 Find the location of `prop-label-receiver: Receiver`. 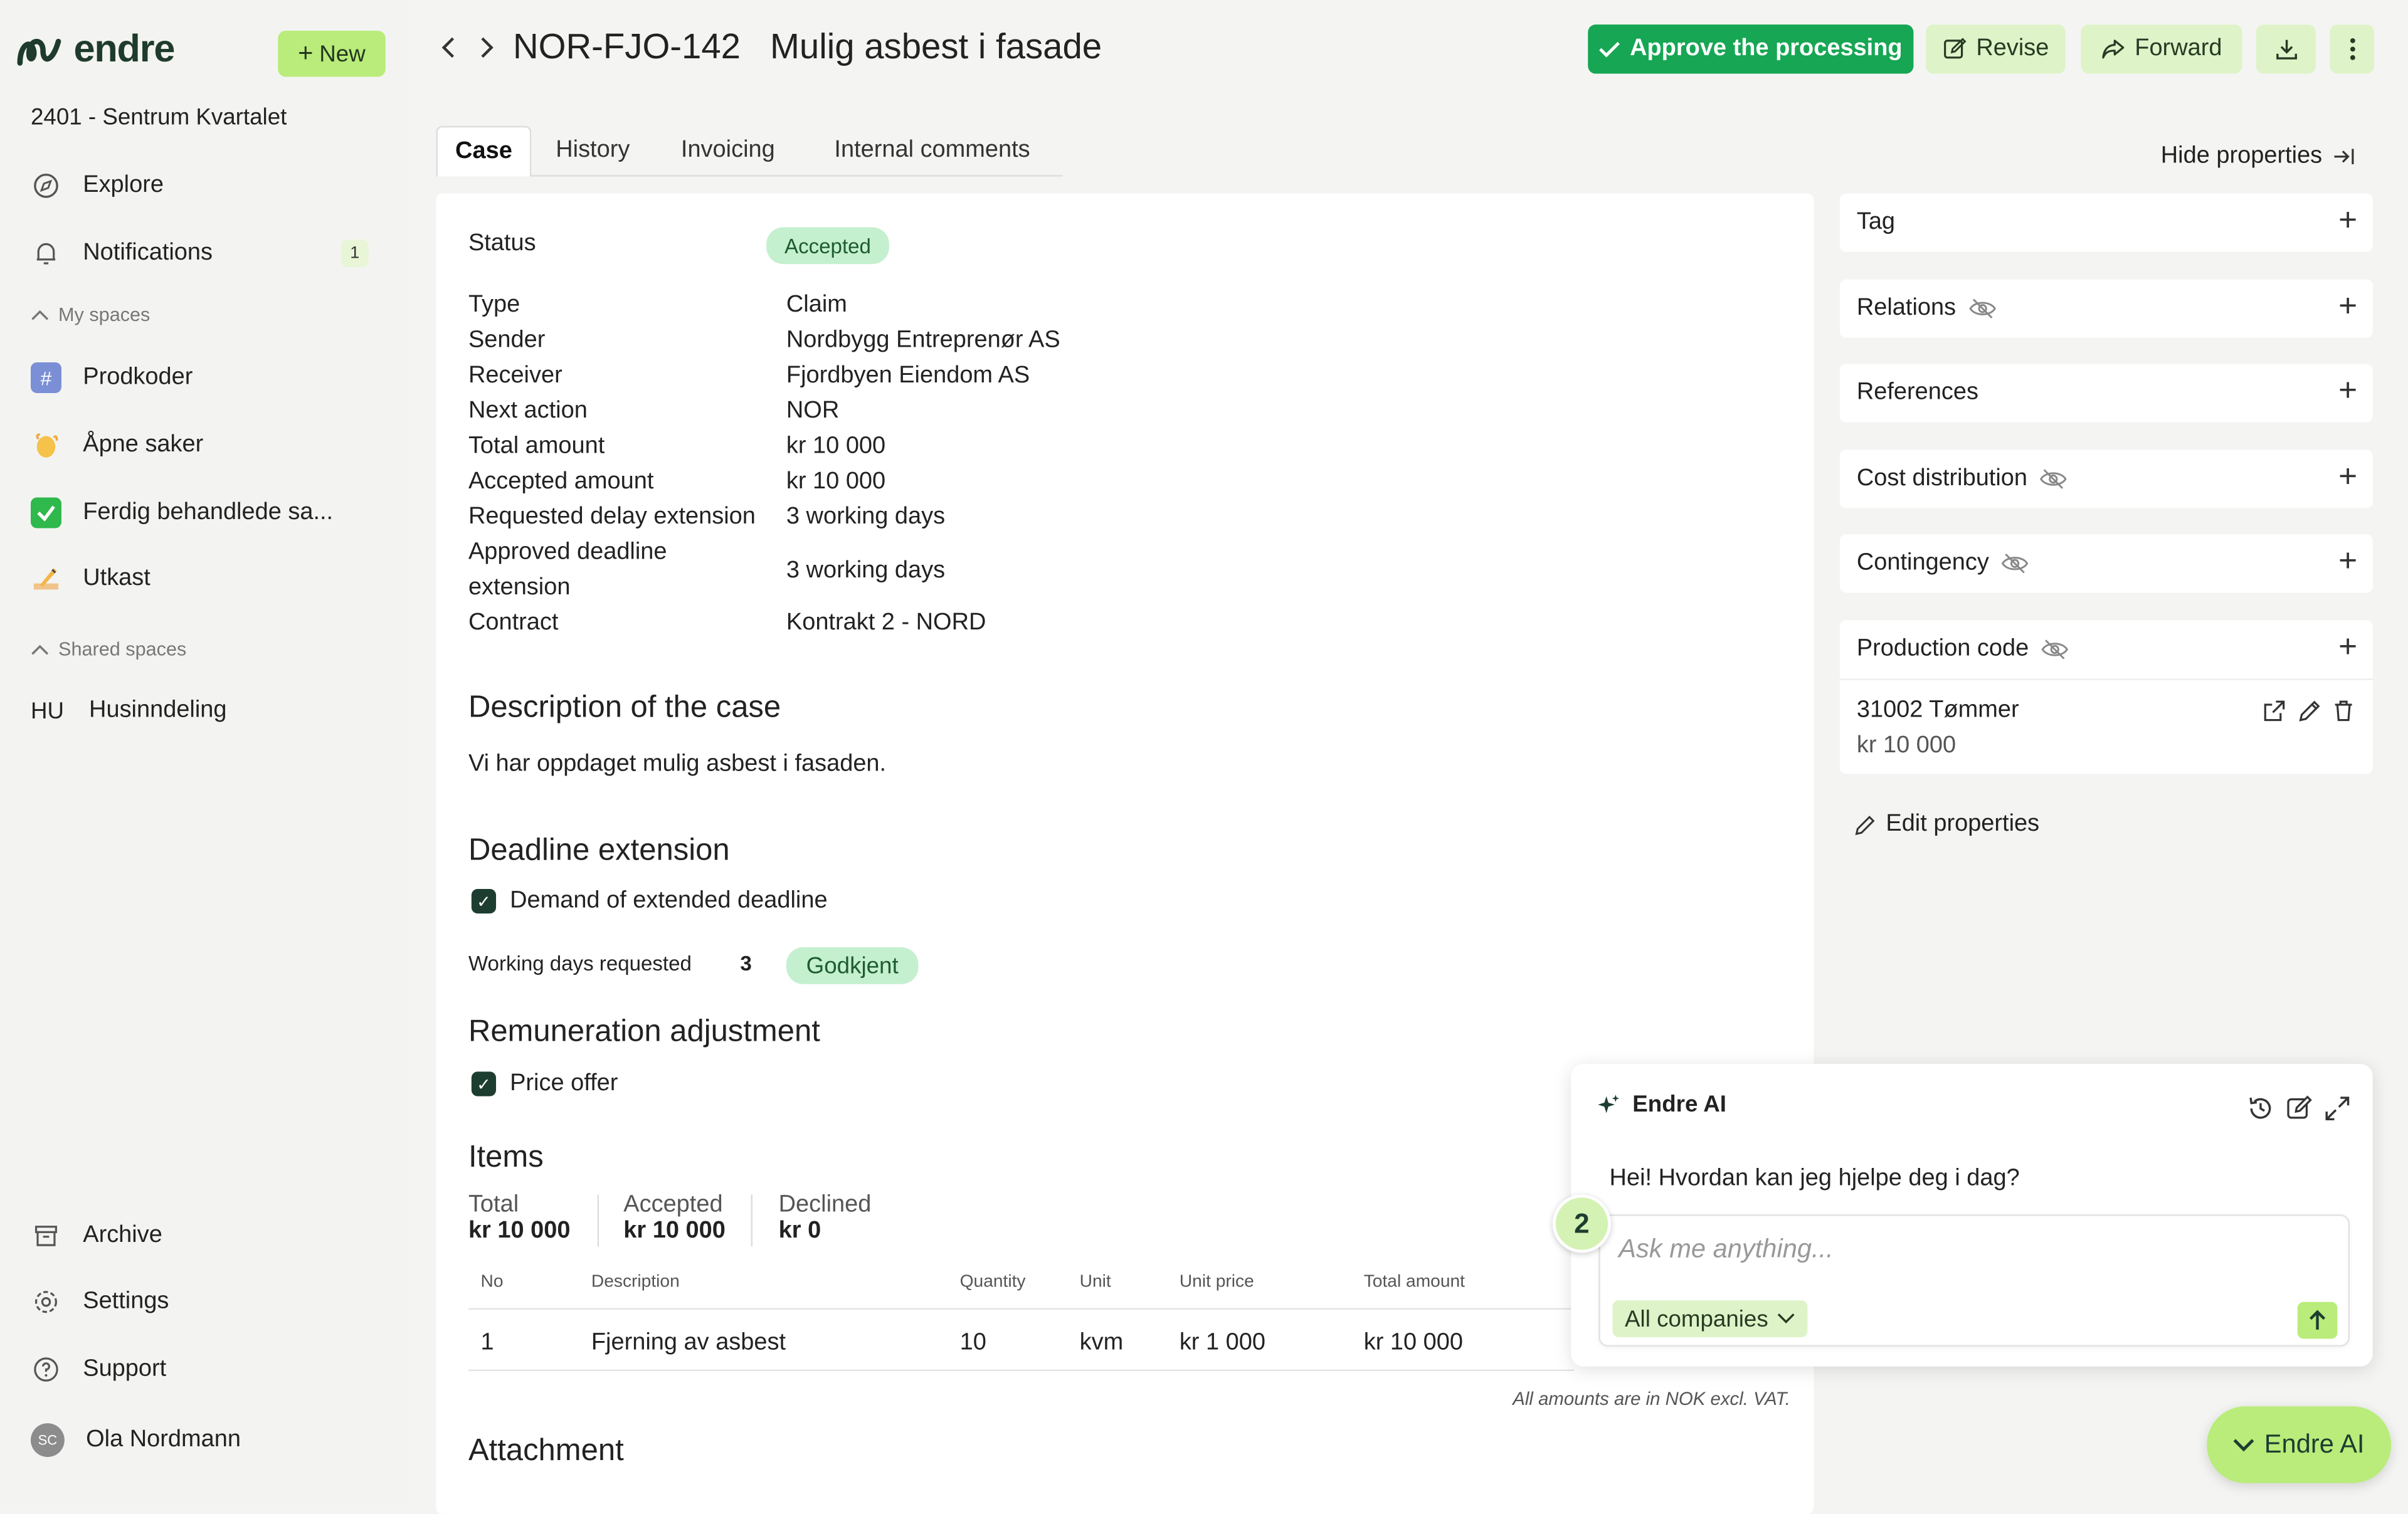

prop-label-receiver: Receiver is located at coordinates (515, 375).